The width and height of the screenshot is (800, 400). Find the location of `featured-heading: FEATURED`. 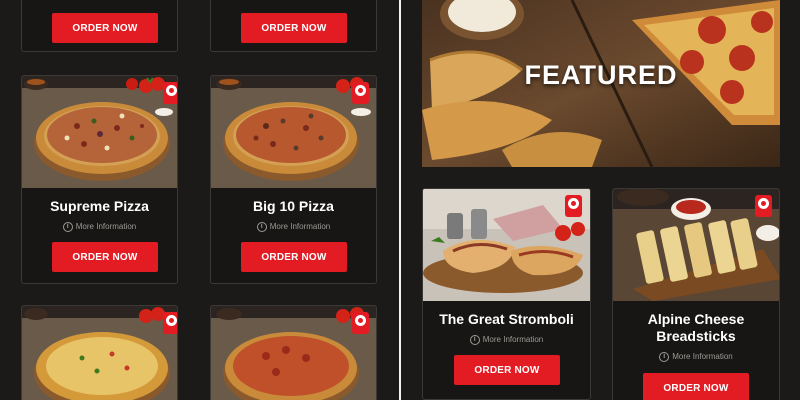

featured-heading: FEATURED is located at coordinates (601, 75).